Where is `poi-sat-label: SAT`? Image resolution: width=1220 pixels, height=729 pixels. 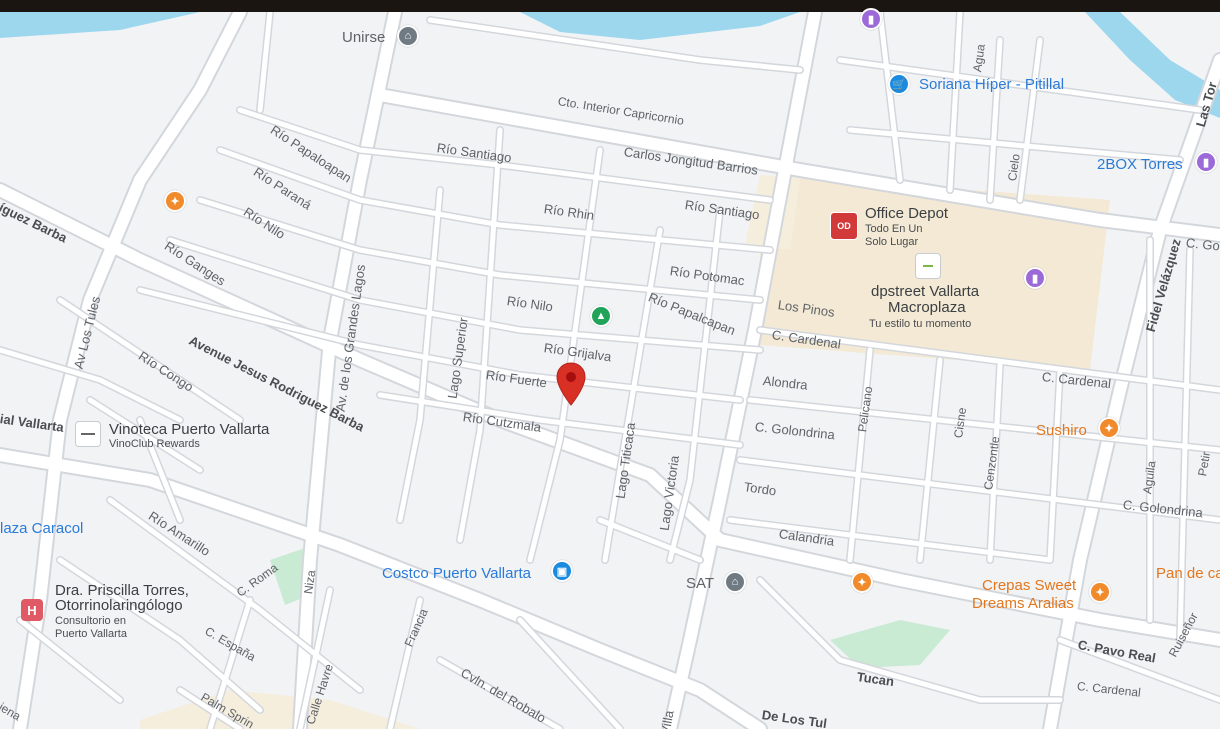
poi-sat-label: SAT is located at coordinates (700, 583).